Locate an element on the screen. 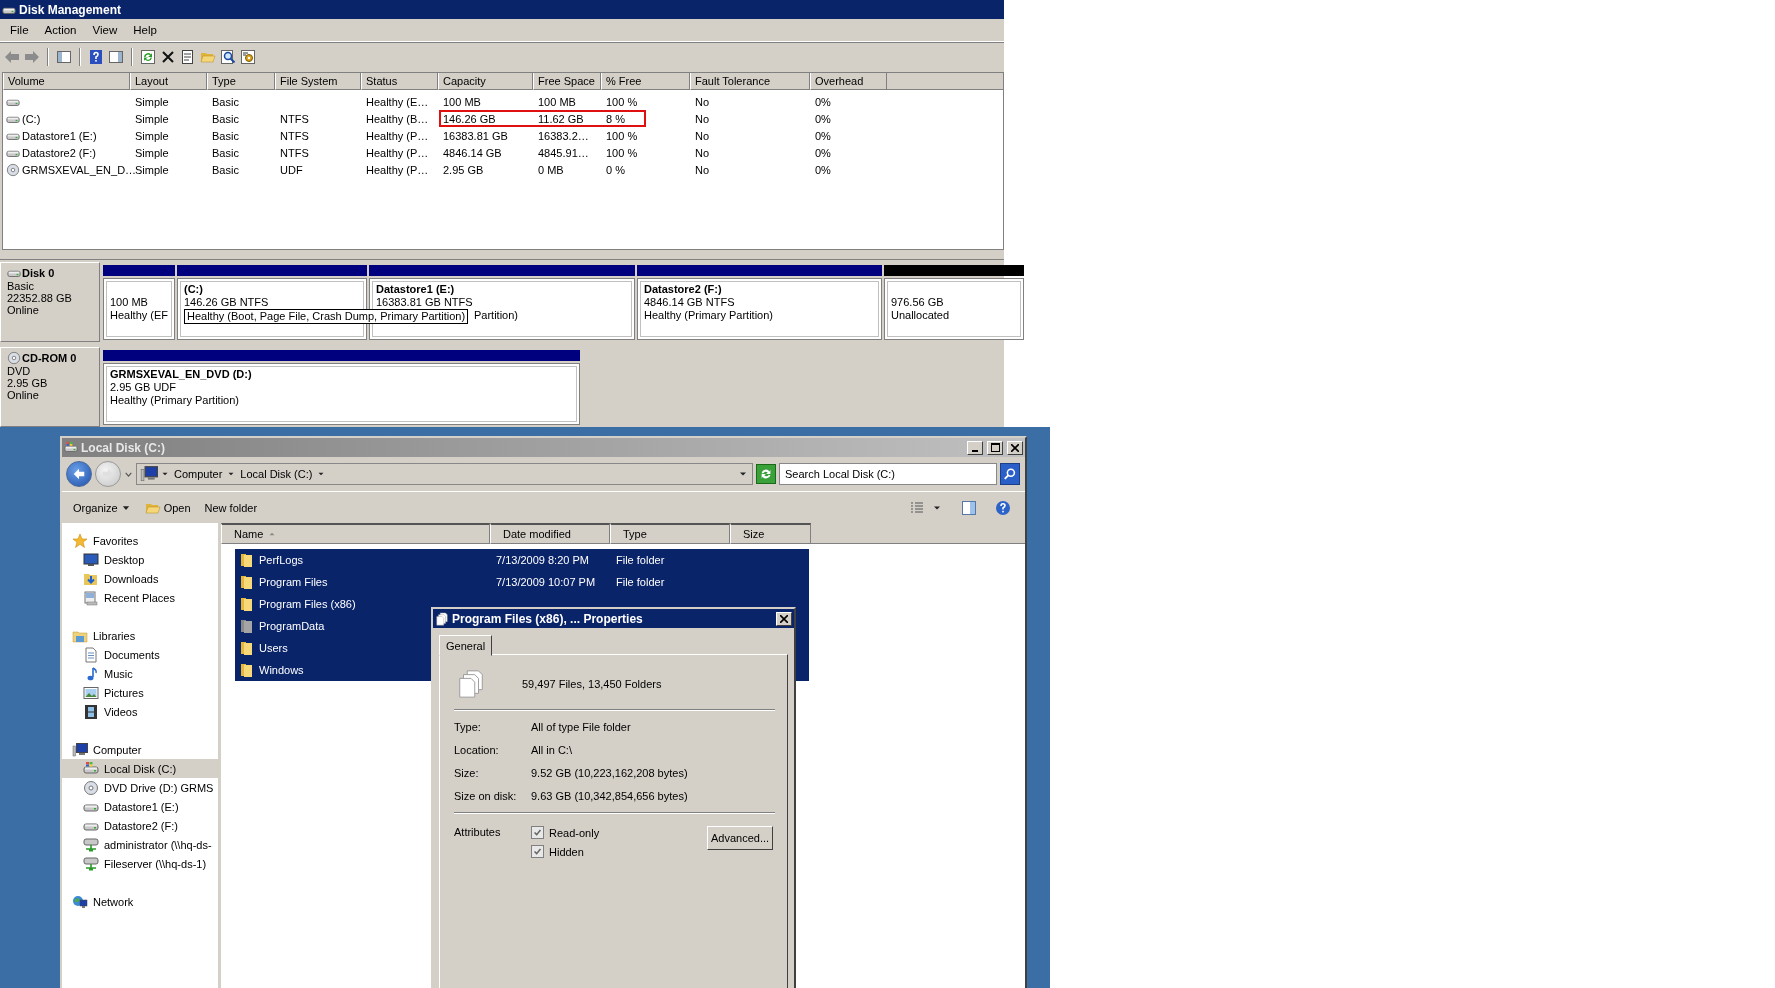 The height and width of the screenshot is (988, 1775). partition-title: Datastore1 (E:) is located at coordinates (416, 289).